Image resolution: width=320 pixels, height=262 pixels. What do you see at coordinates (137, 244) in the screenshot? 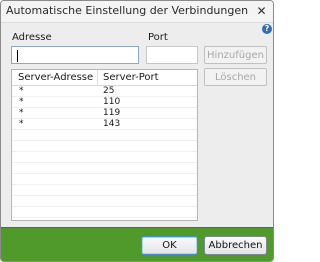
I see `dialog-footer: OK Abbrechen` at bounding box center [137, 244].